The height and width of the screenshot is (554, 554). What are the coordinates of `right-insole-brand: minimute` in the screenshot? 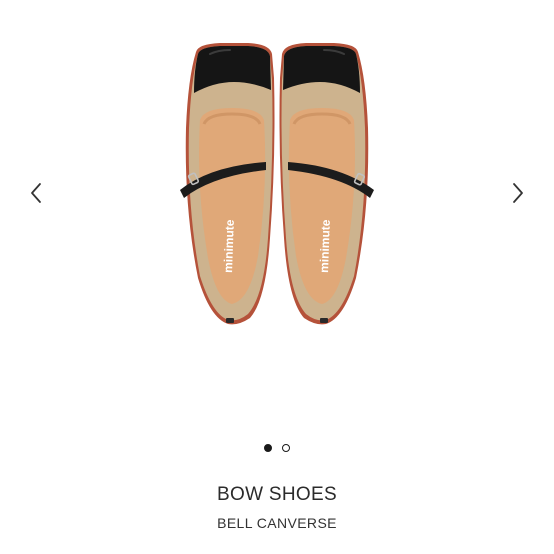 It's located at (325, 246).